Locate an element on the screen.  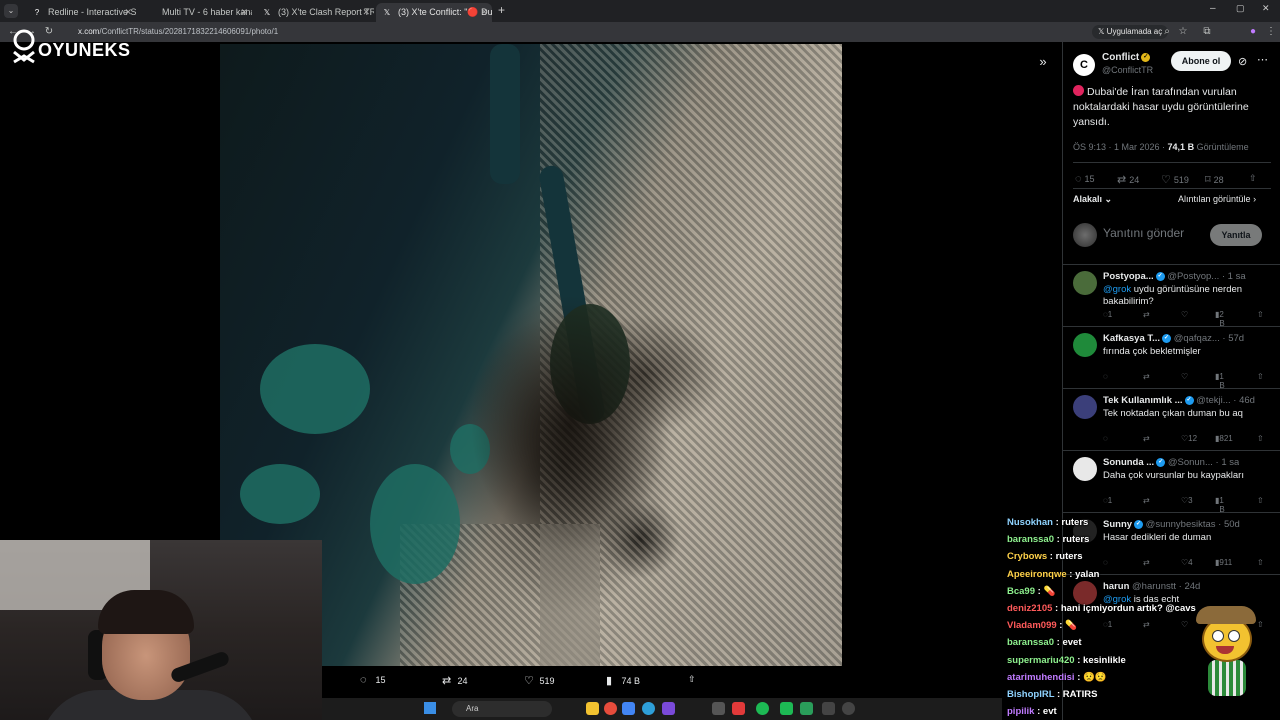
views-icon: ▮ 821 is located at coordinates (1224, 438).